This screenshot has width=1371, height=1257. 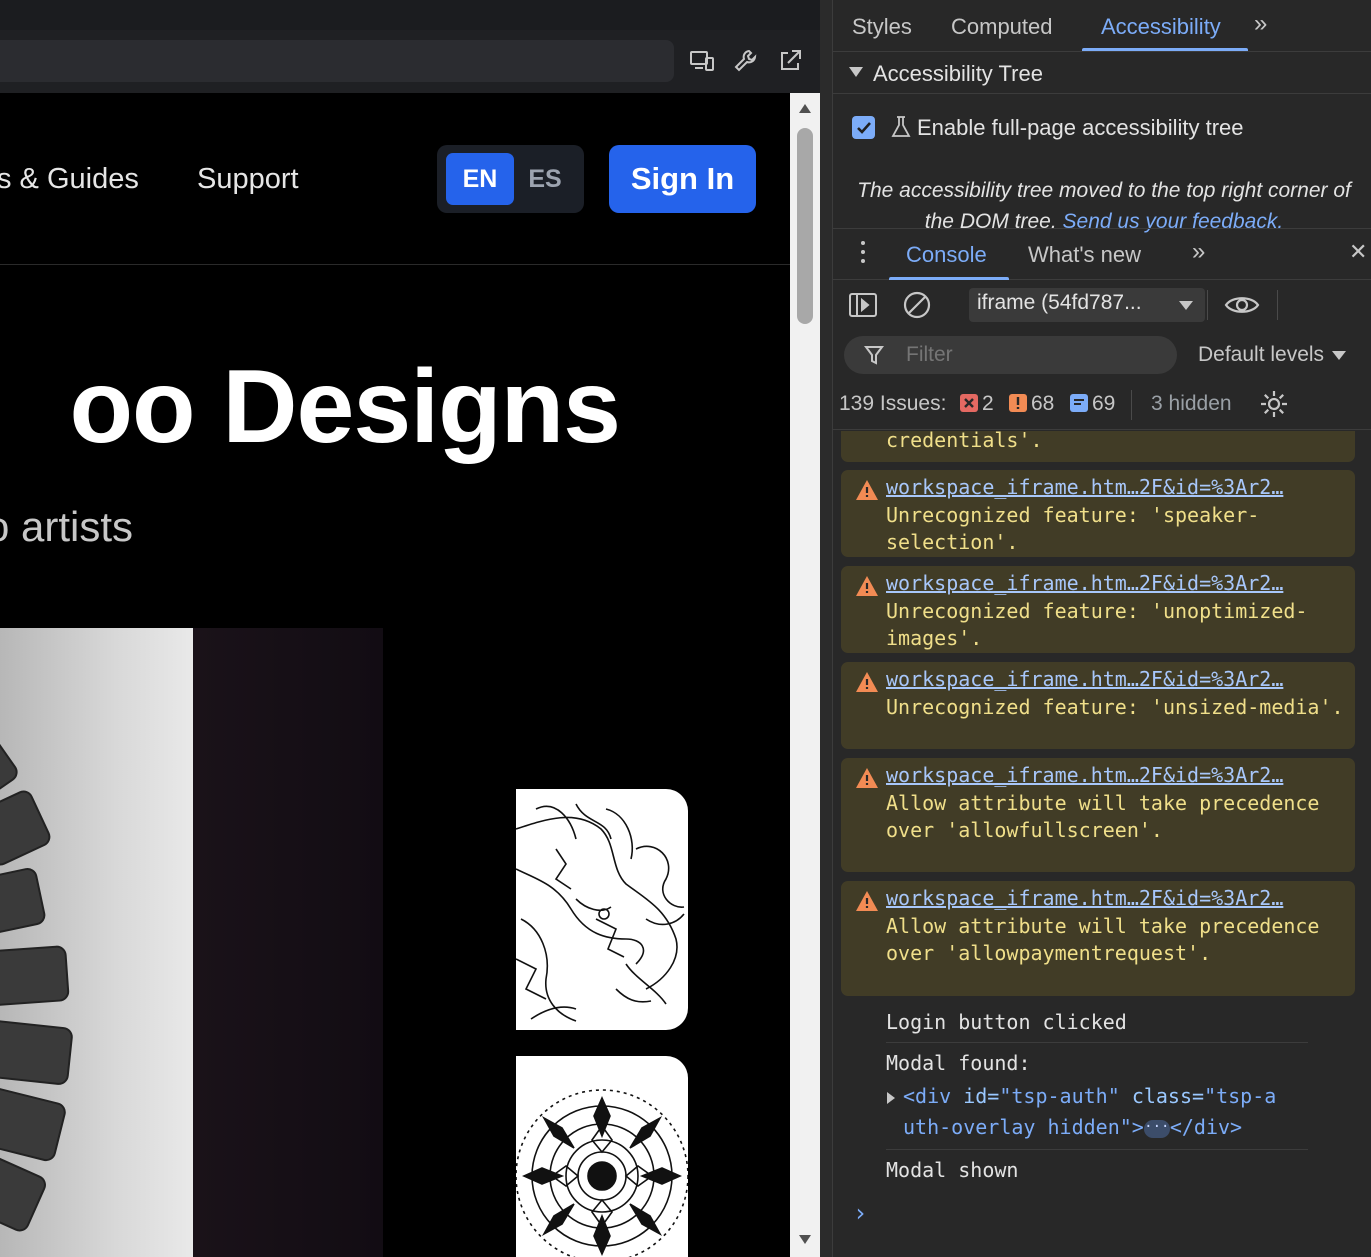 I want to click on open-external-icon, so click(x=790, y=61).